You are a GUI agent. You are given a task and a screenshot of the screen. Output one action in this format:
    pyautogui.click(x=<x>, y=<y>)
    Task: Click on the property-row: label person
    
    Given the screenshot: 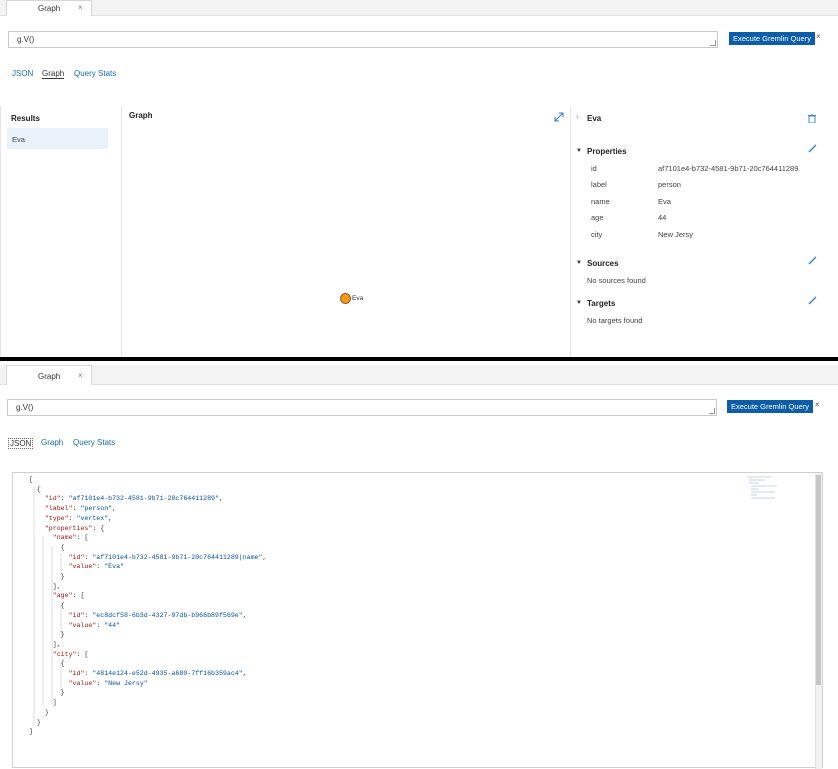 What is the action you would take?
    pyautogui.click(x=711, y=186)
    